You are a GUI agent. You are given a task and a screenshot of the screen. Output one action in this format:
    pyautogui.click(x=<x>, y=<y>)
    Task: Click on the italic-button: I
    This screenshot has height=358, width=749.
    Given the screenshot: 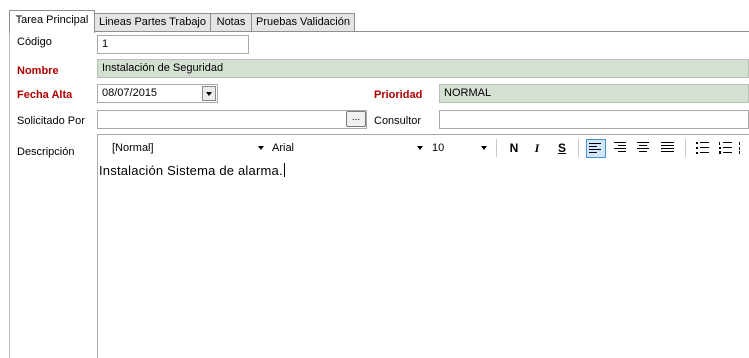 What is the action you would take?
    pyautogui.click(x=537, y=148)
    